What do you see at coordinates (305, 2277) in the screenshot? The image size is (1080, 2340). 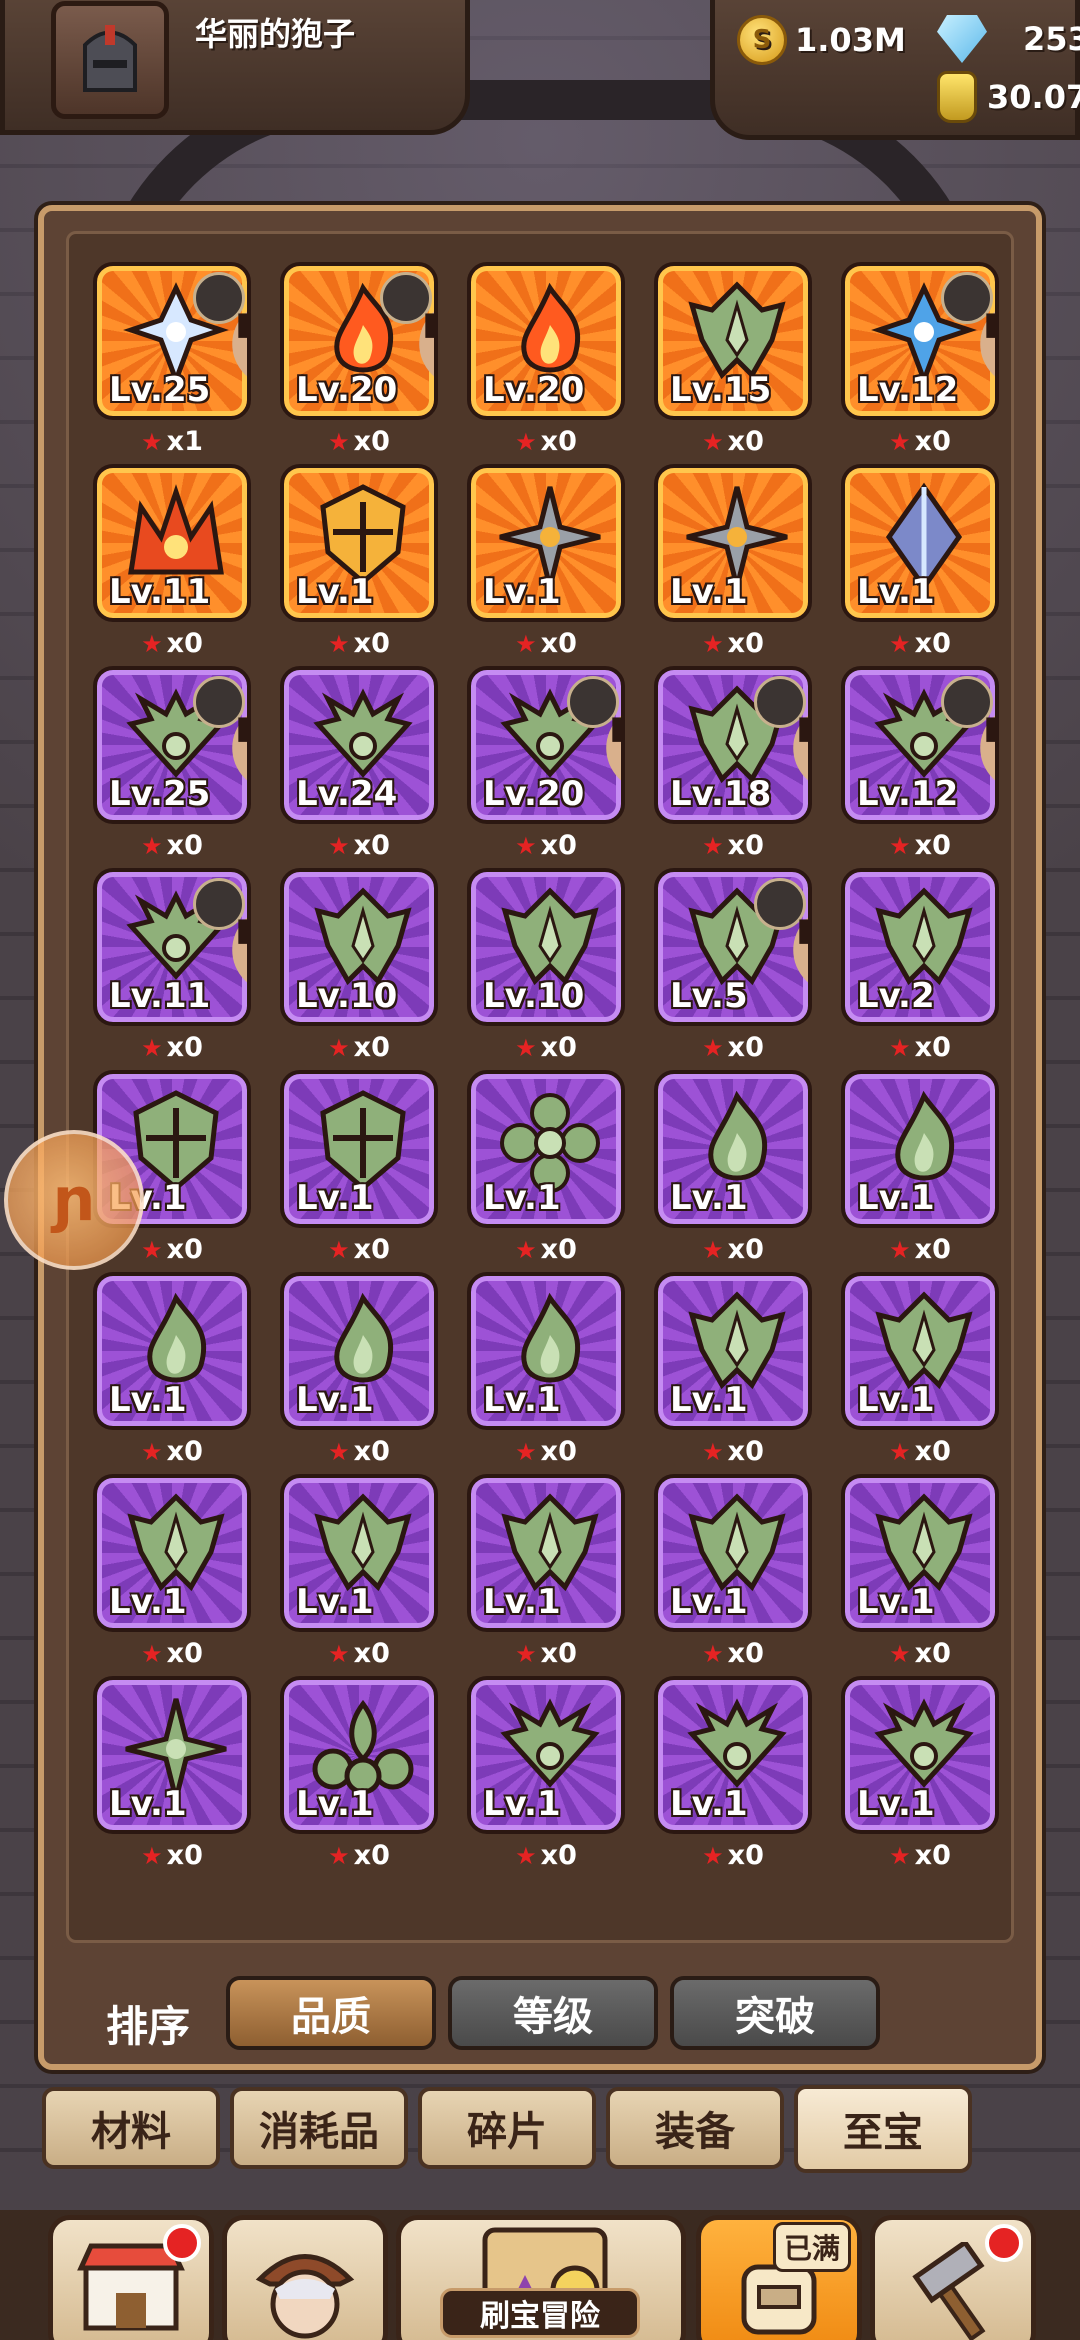 I see `nav-hero-button` at bounding box center [305, 2277].